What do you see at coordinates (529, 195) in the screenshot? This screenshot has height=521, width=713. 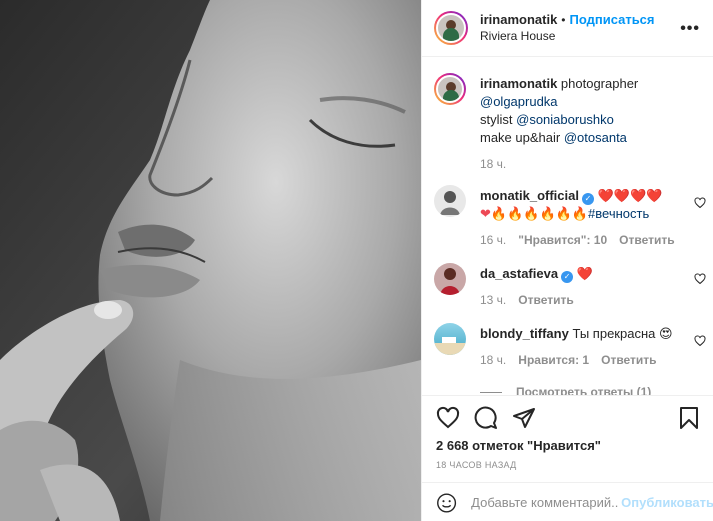 I see `commenter-username: monatik_official` at bounding box center [529, 195].